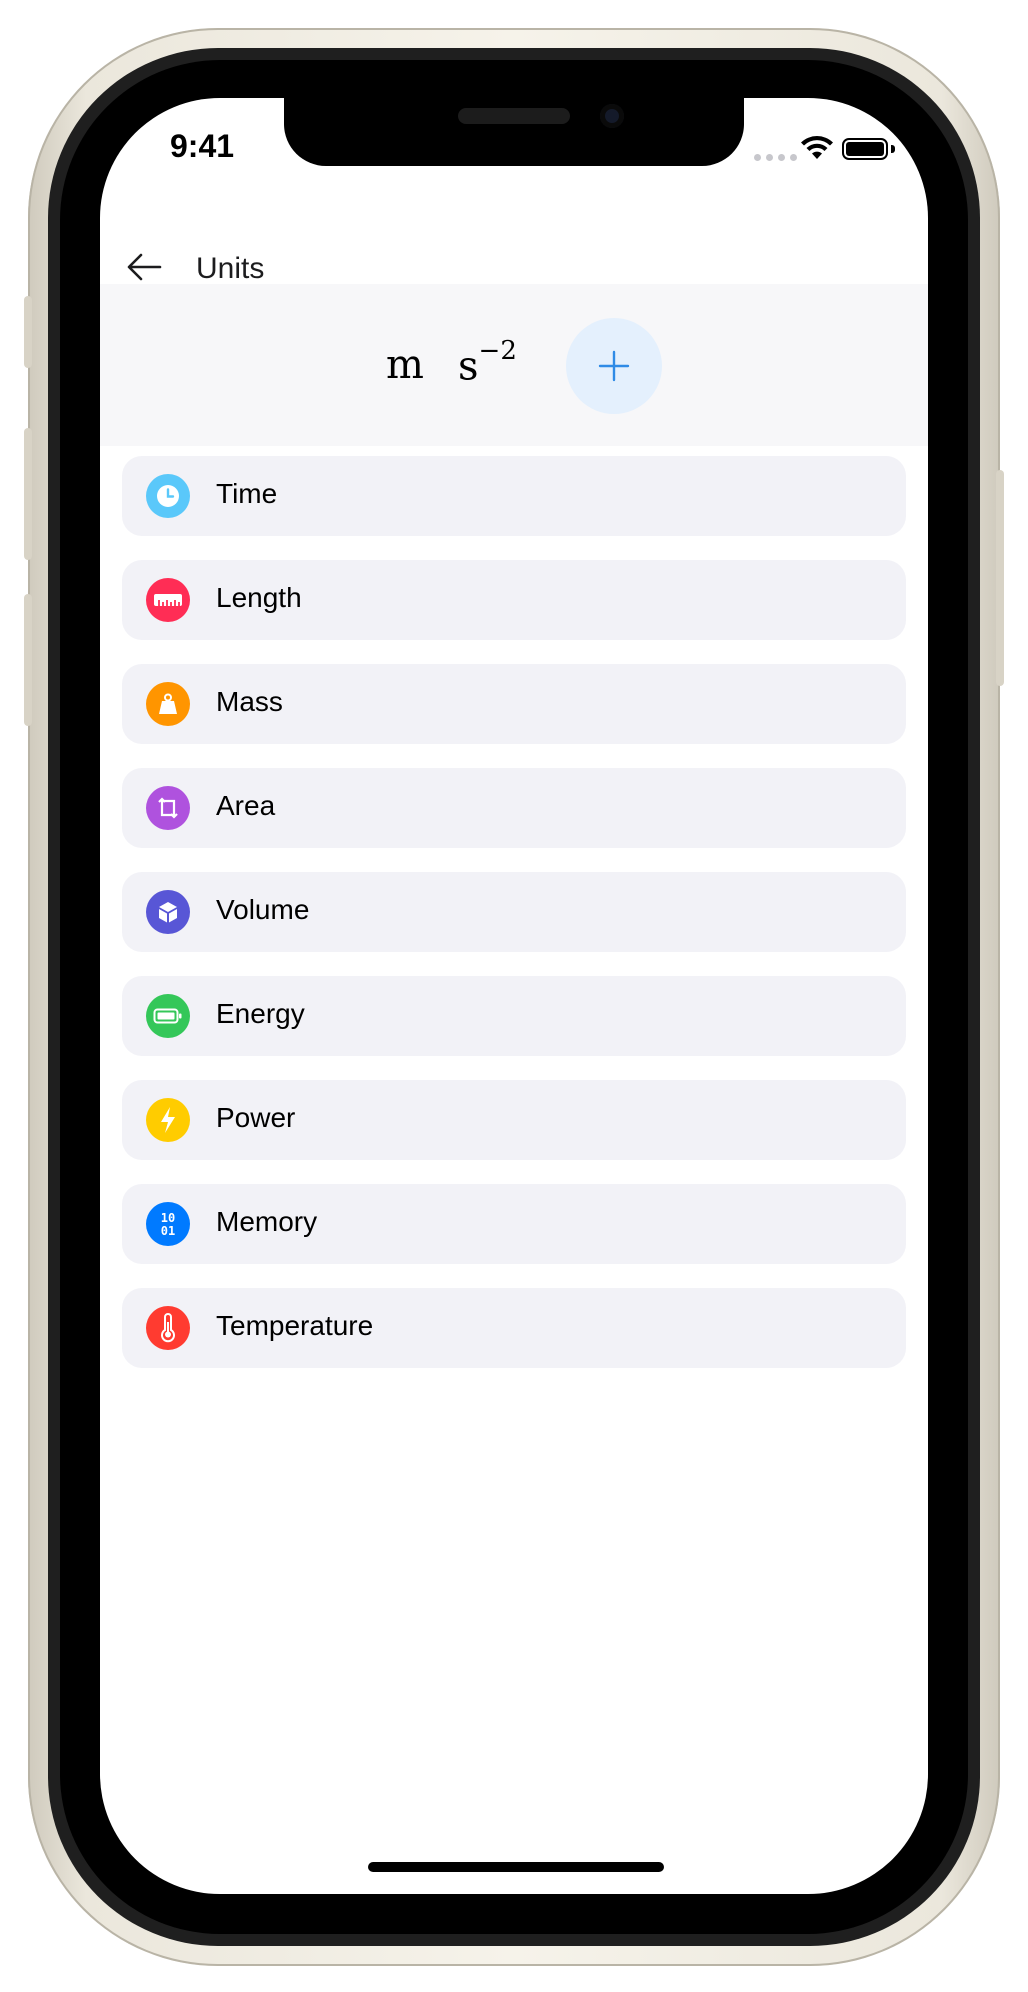  I want to click on volume-down-button, so click(28, 660).